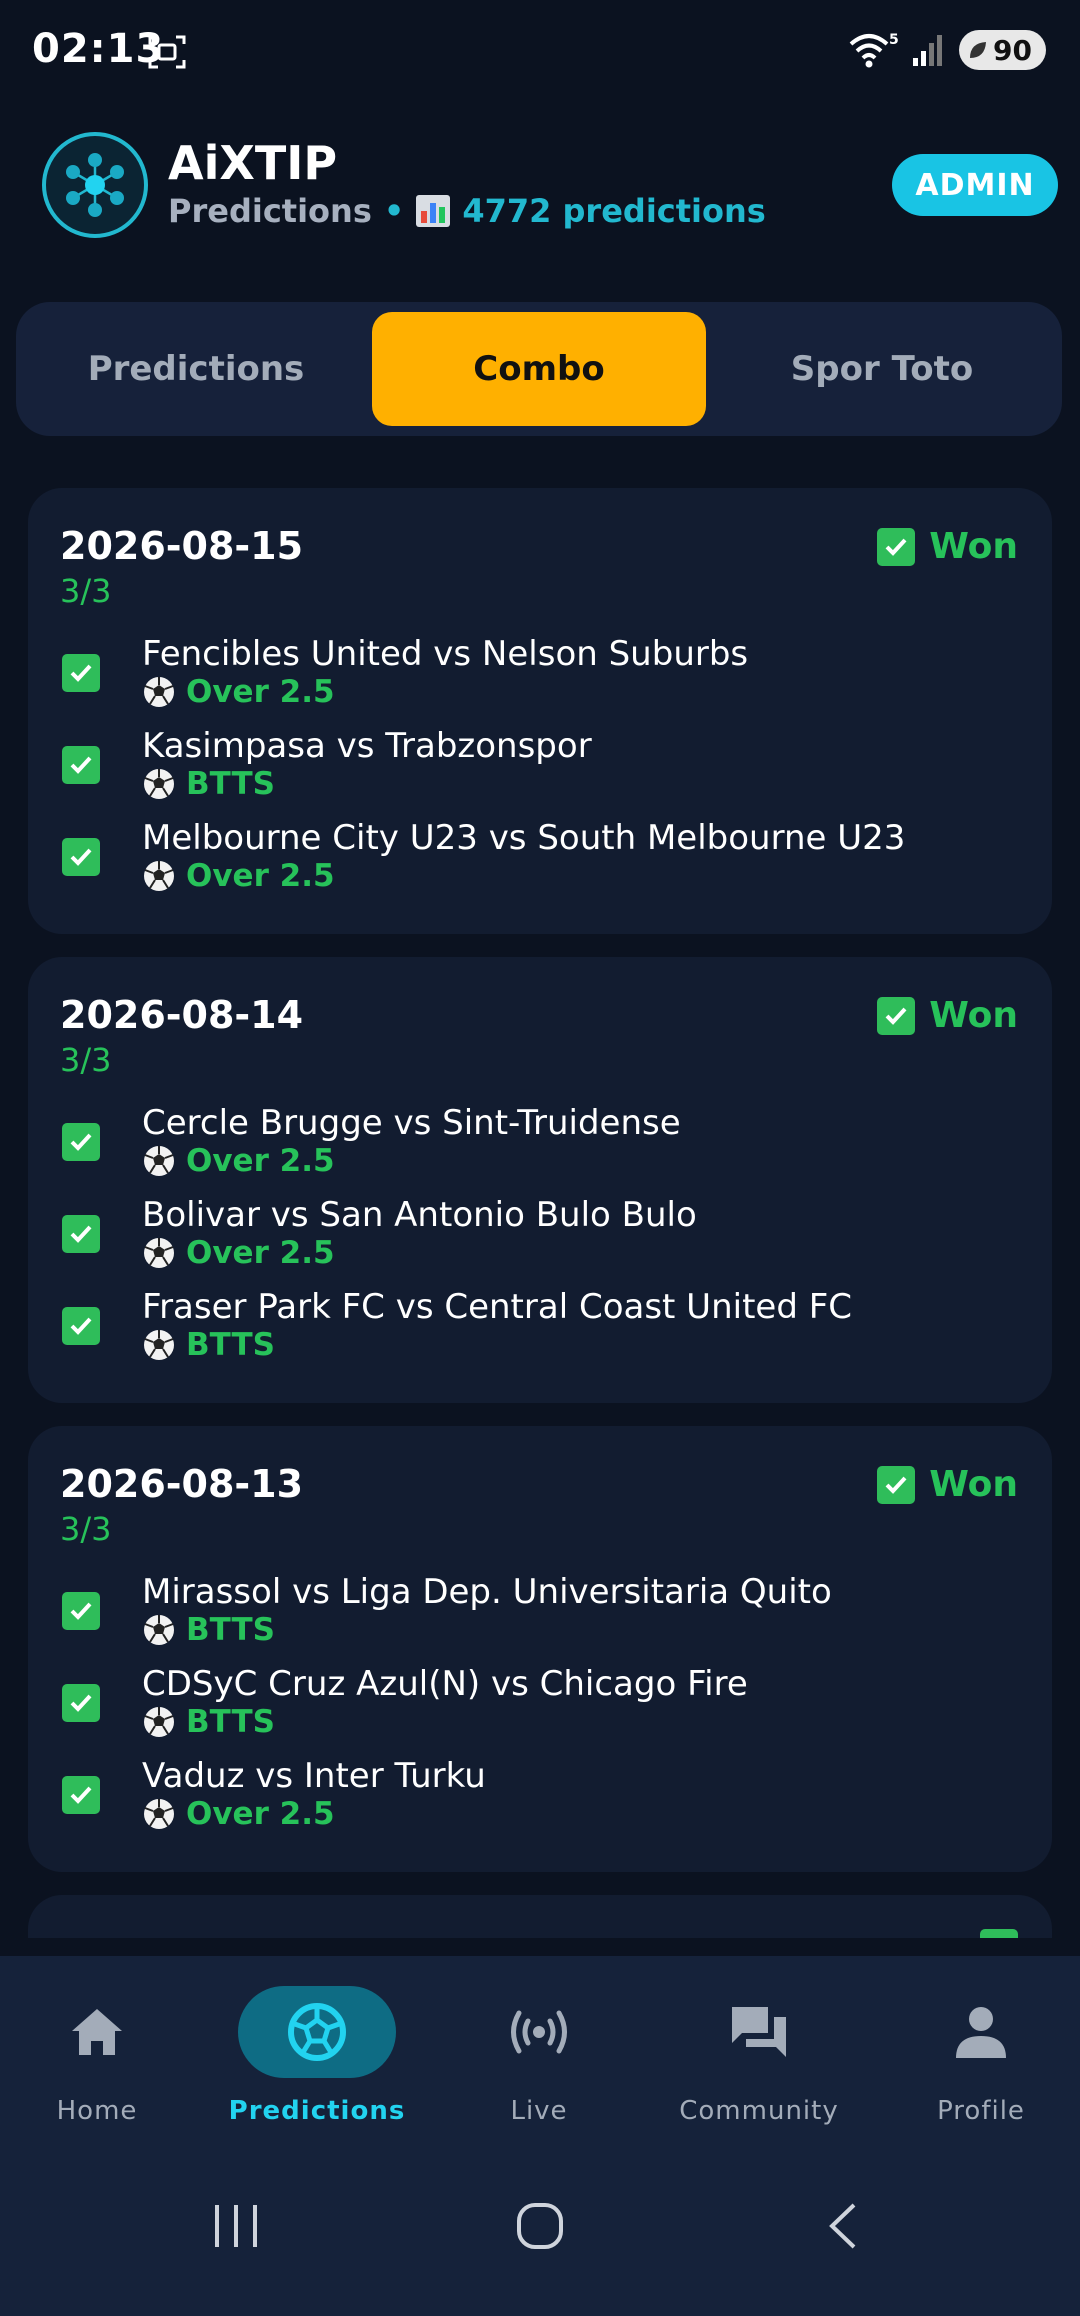  What do you see at coordinates (999, 1933) in the screenshot?
I see `combo-status` at bounding box center [999, 1933].